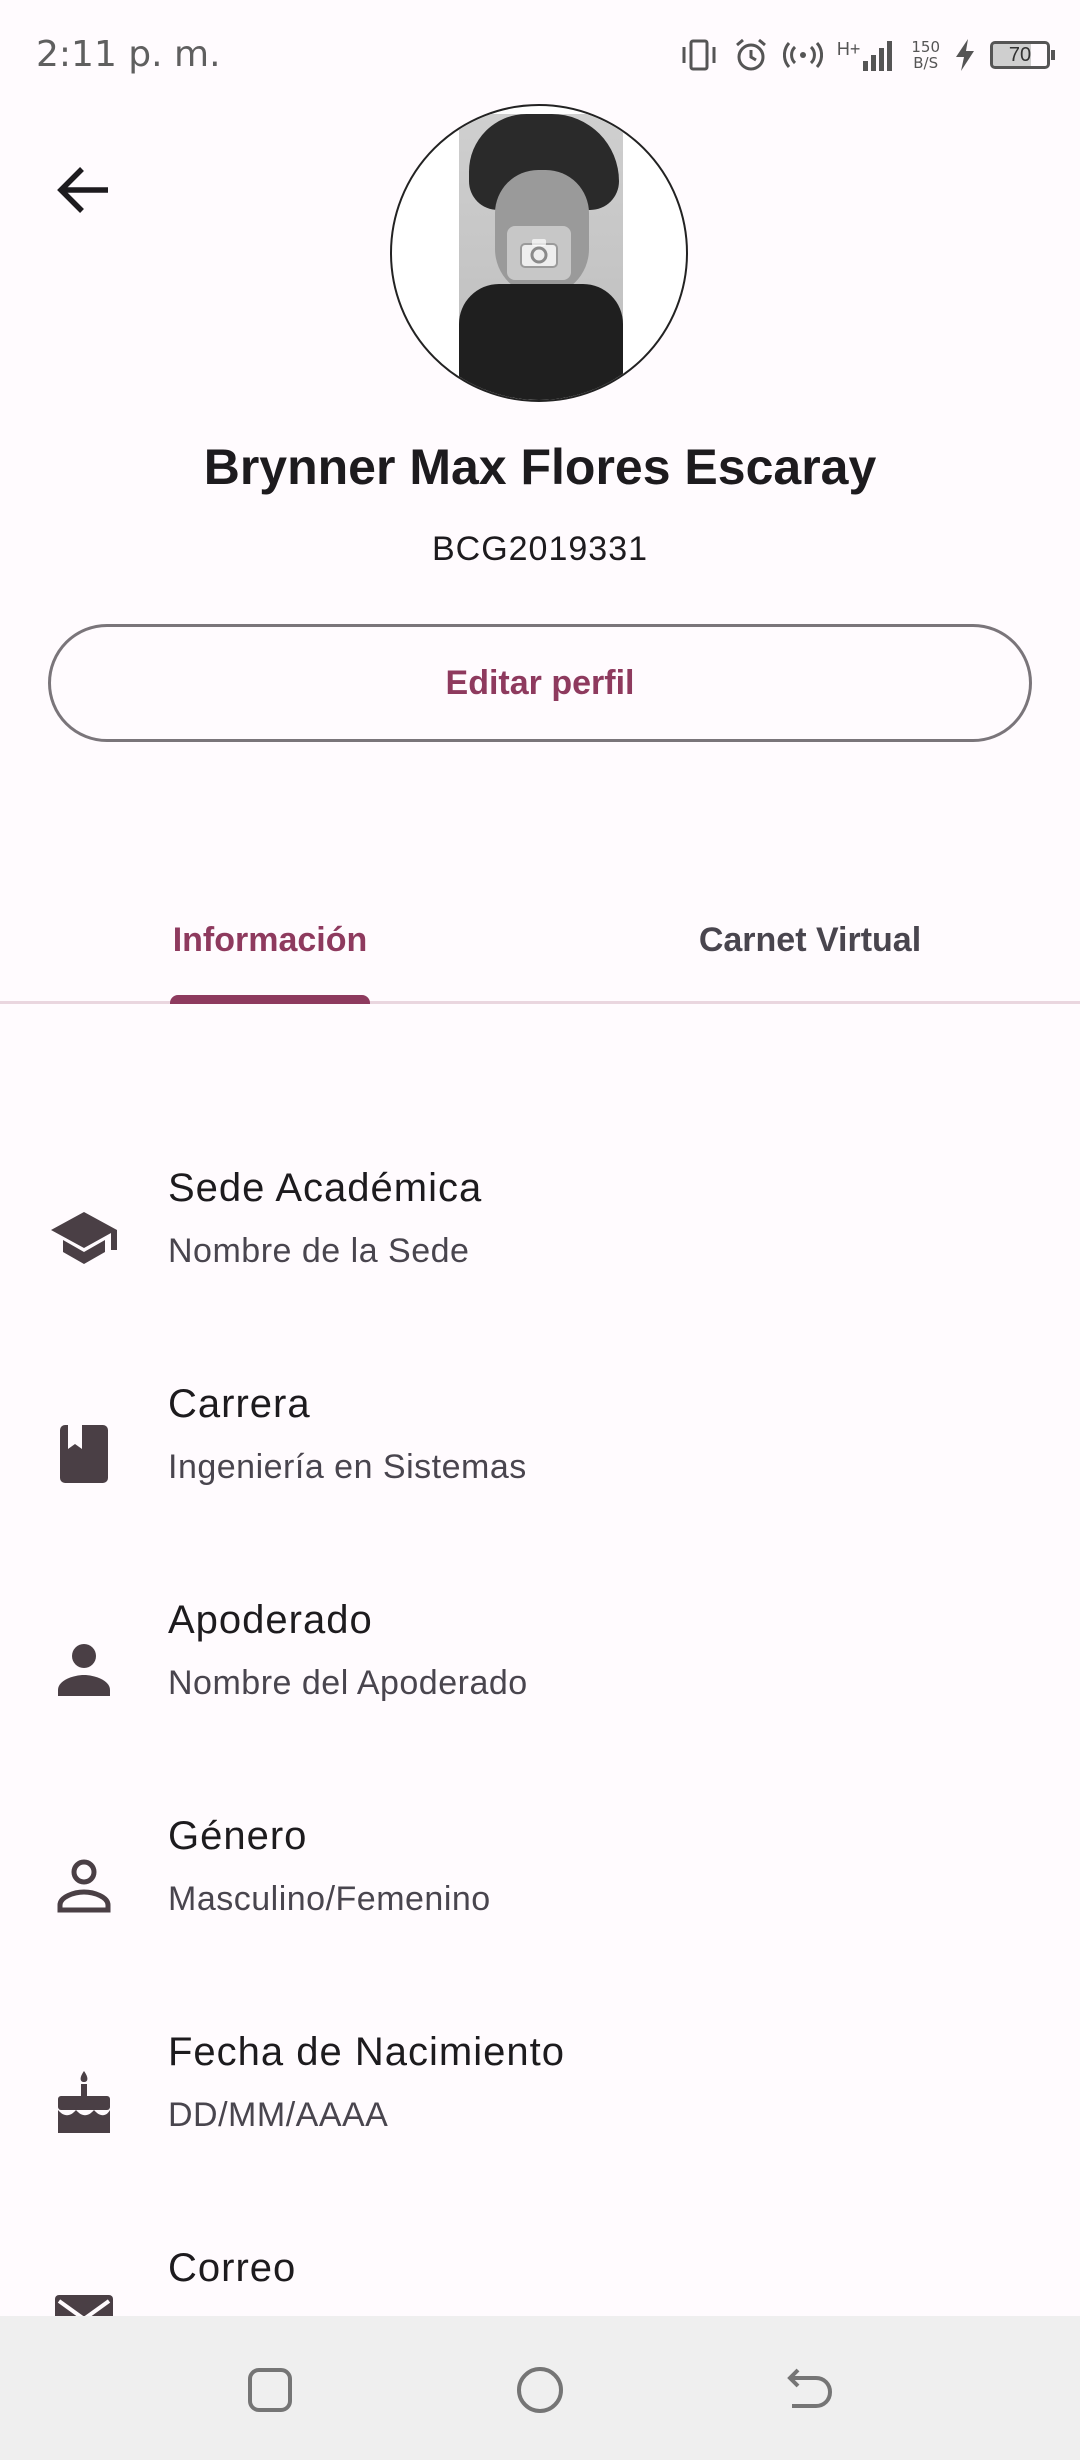  What do you see at coordinates (84, 1454) in the screenshot?
I see `book-icon` at bounding box center [84, 1454].